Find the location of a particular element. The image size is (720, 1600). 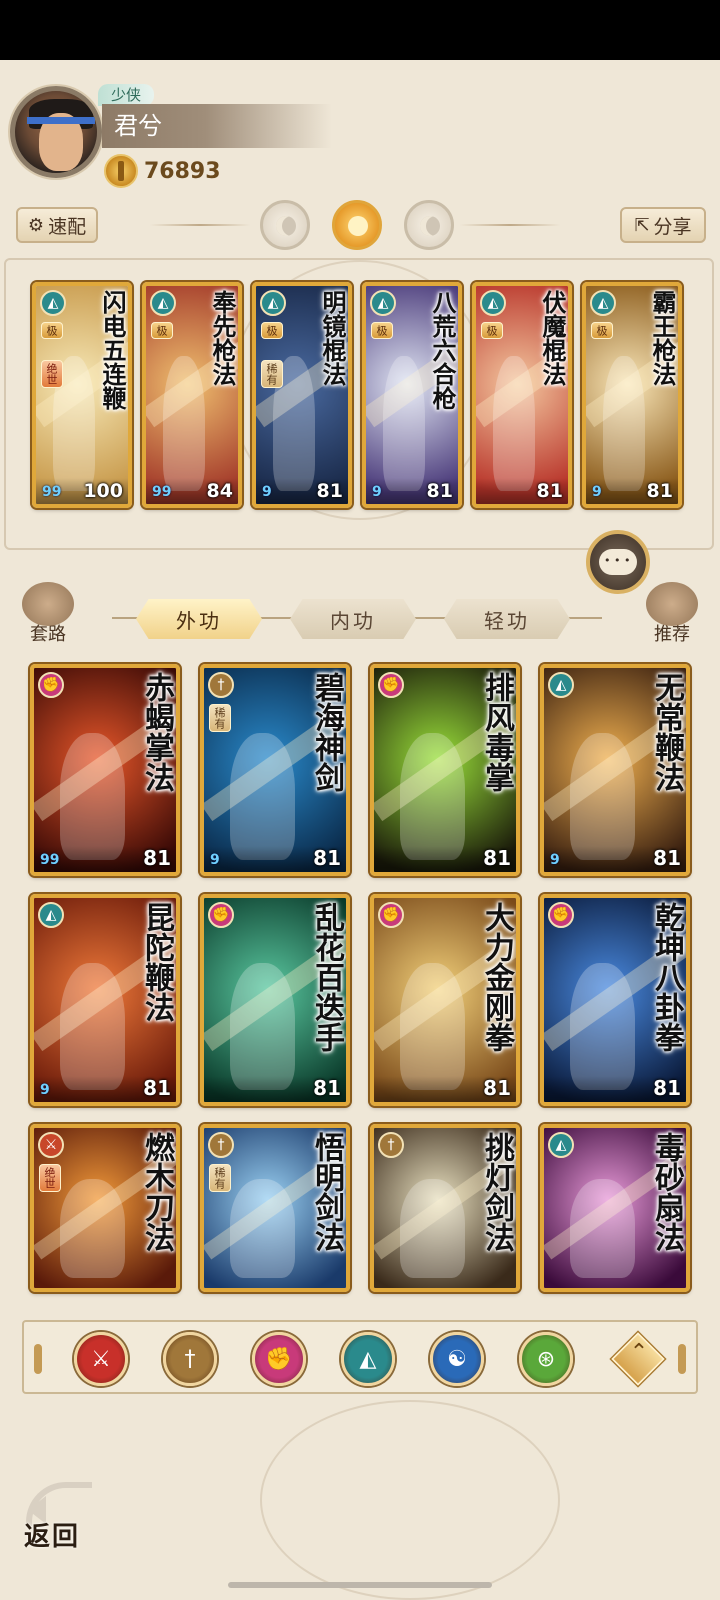

skill-card: † 挑灯剑法 is located at coordinates (445, 1208).